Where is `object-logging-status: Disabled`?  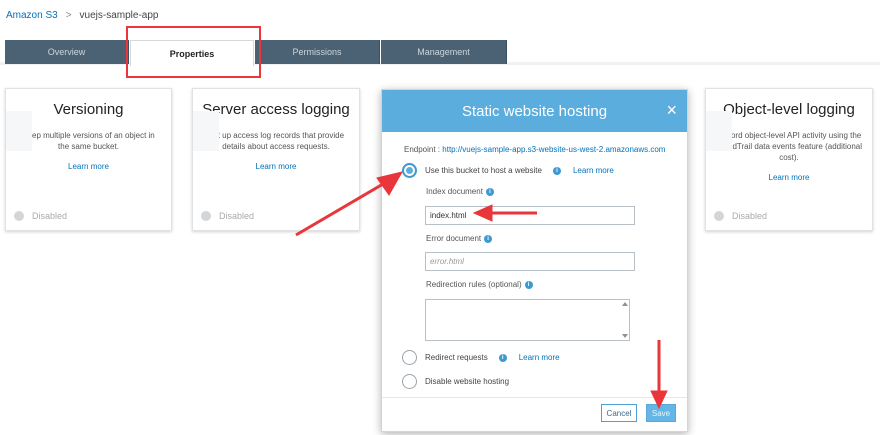 object-logging-status: Disabled is located at coordinates (740, 216).